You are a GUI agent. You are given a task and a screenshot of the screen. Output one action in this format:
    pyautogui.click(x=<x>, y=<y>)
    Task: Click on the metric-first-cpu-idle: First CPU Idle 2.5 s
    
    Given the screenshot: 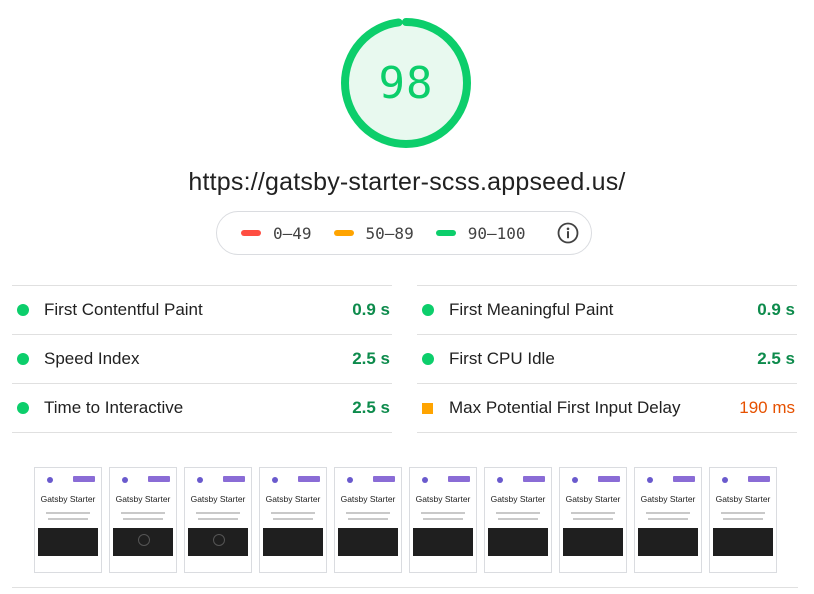 What is the action you would take?
    pyautogui.click(x=607, y=358)
    